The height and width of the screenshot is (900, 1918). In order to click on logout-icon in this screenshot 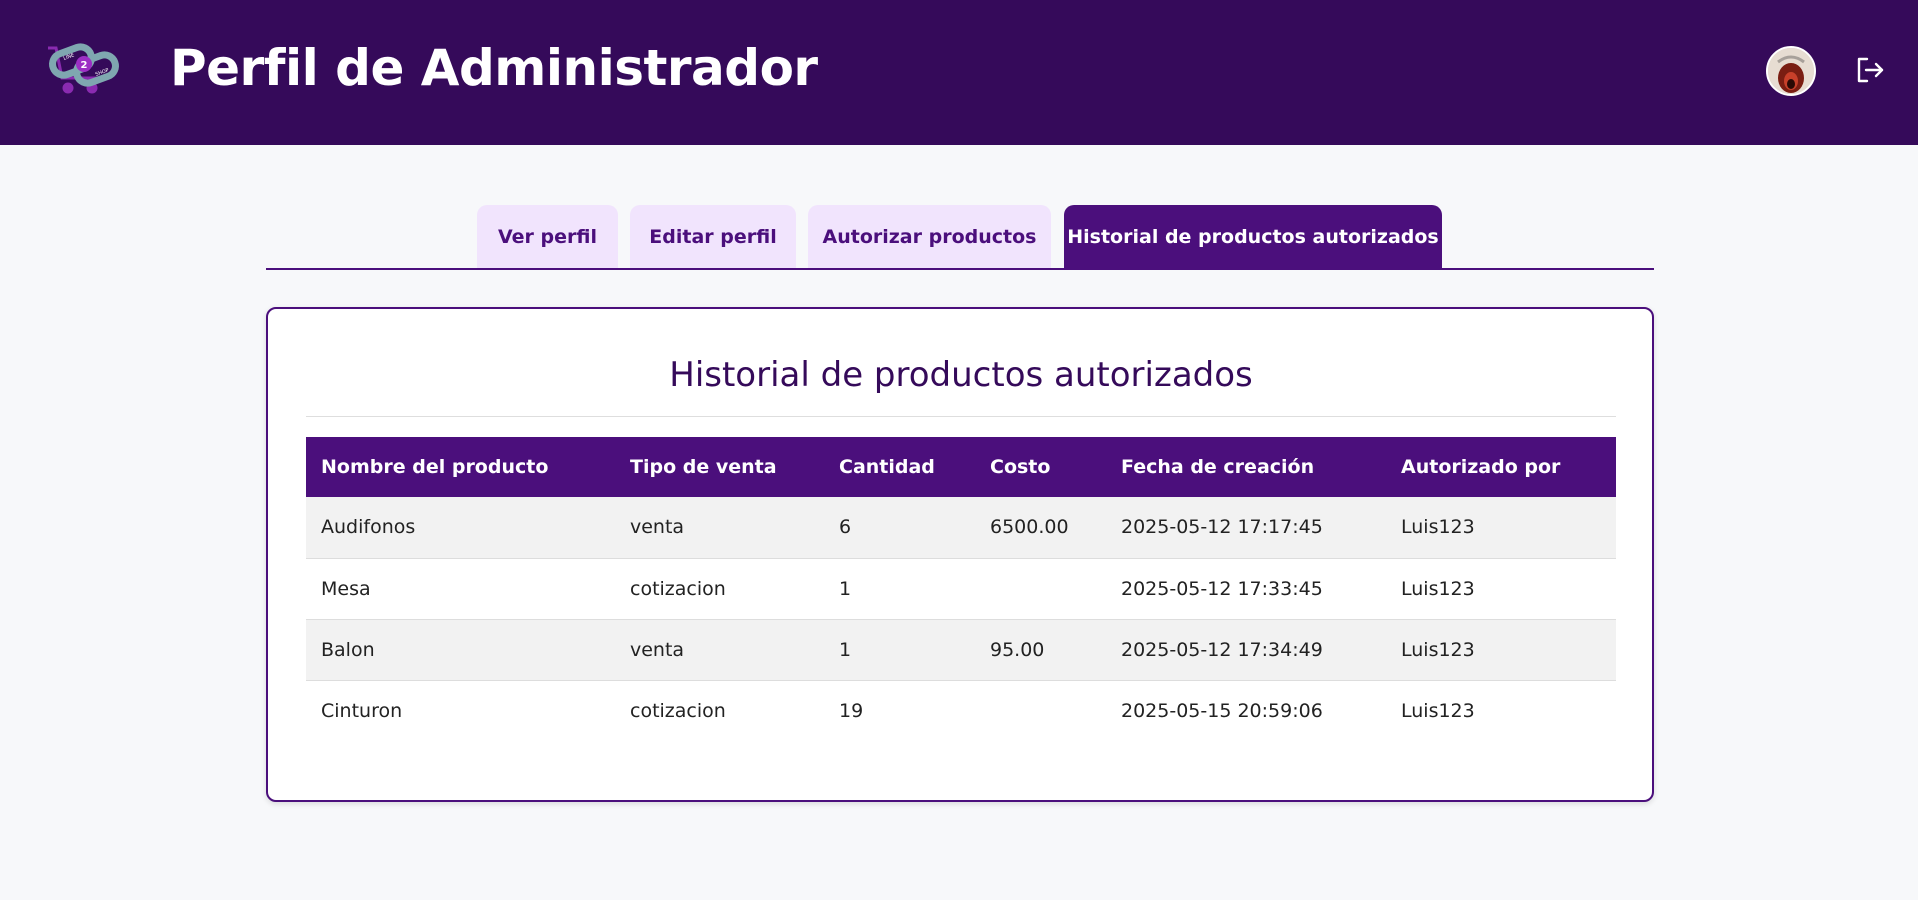, I will do `click(1870, 70)`.